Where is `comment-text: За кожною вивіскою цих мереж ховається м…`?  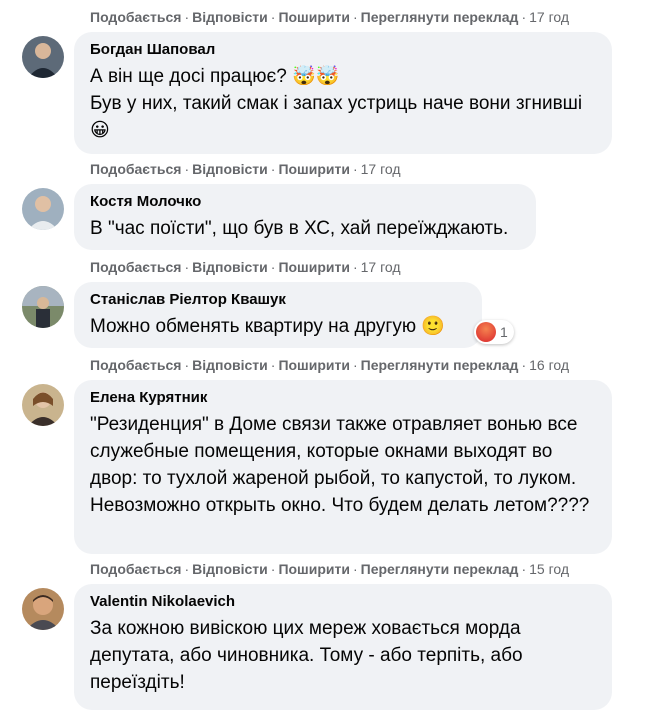 comment-text: За кожною вивіскою цих мереж ховається м… is located at coordinates (306, 655).